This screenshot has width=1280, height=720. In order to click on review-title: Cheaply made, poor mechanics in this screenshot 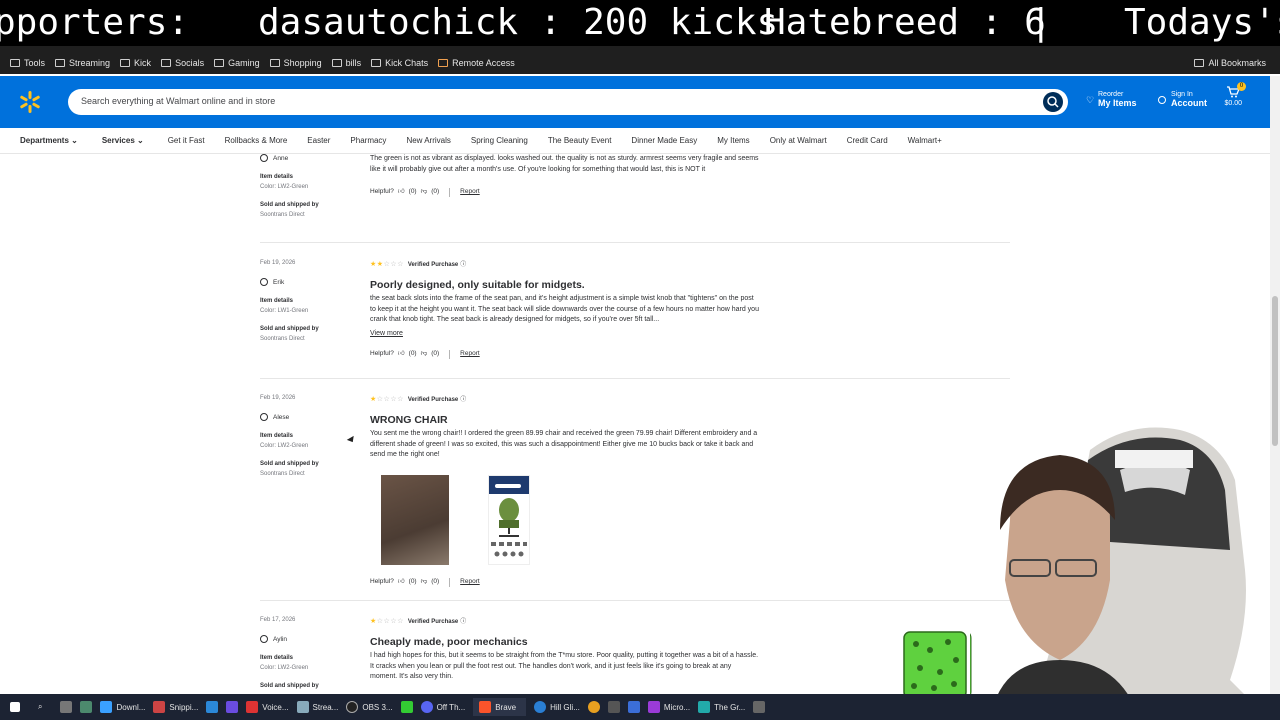, I will do `click(449, 641)`.